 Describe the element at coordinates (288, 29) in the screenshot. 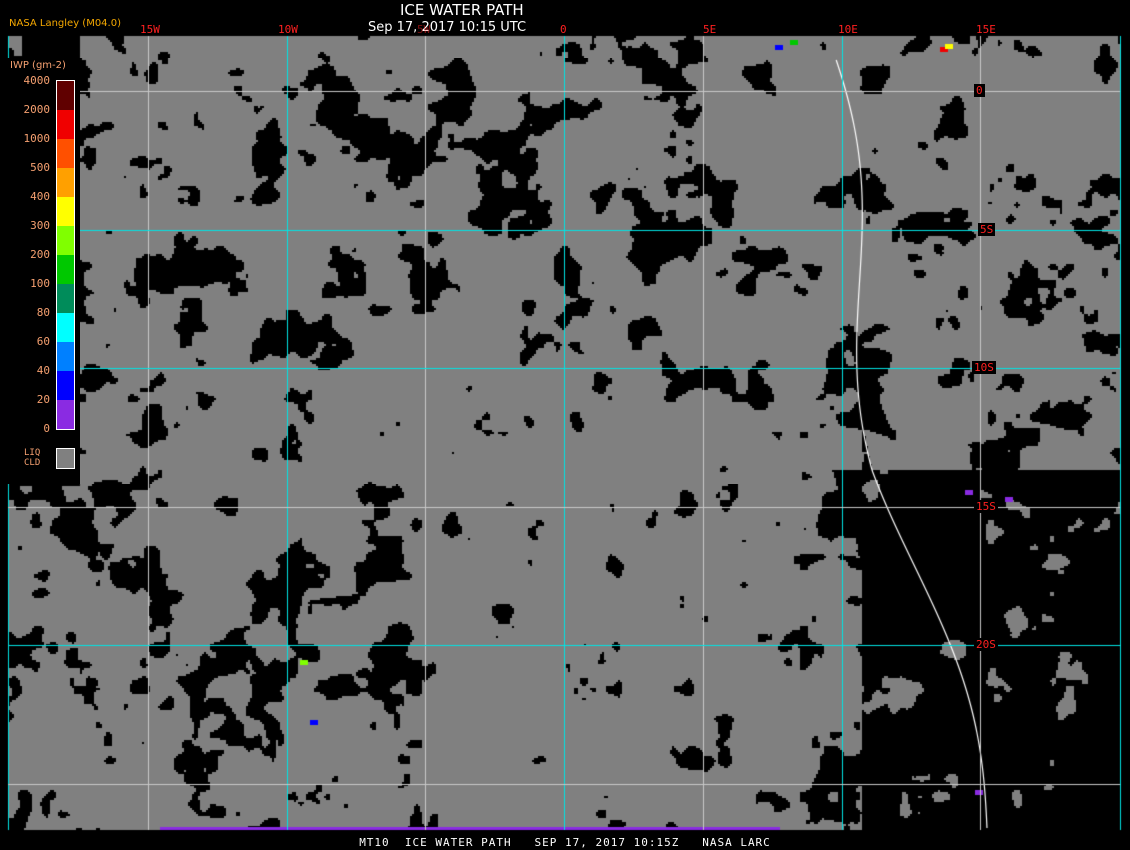

I see `lon-label-10w: 10W` at that location.